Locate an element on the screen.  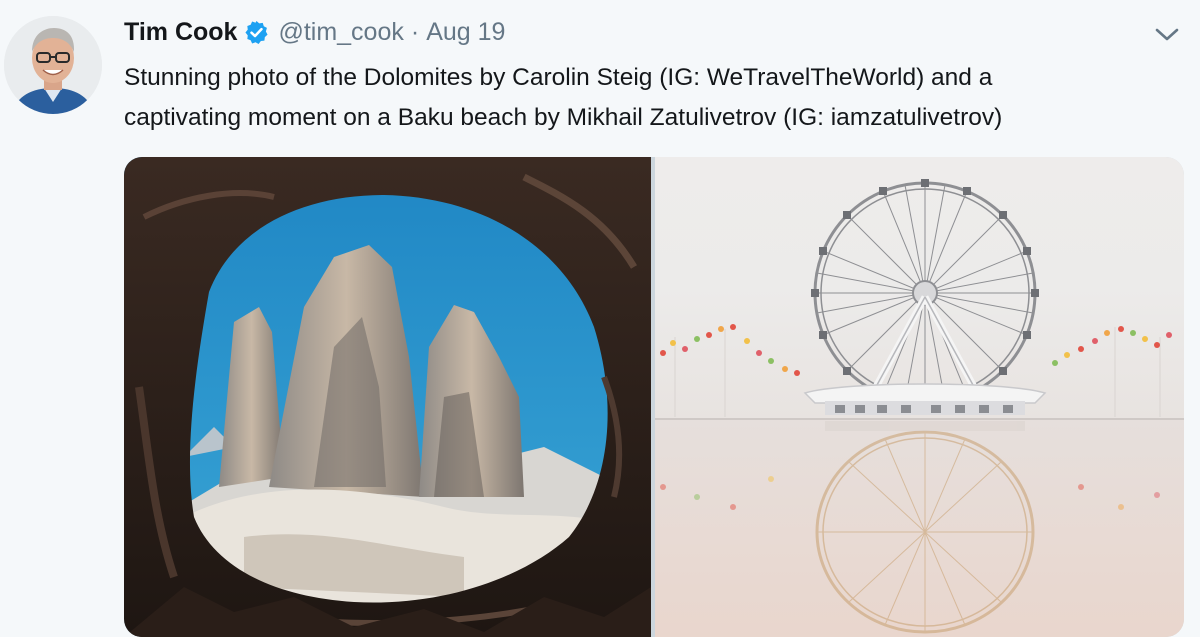
tweet-header: Tim Cook @tim_cook · Aug 19 is located at coordinates (314, 32).